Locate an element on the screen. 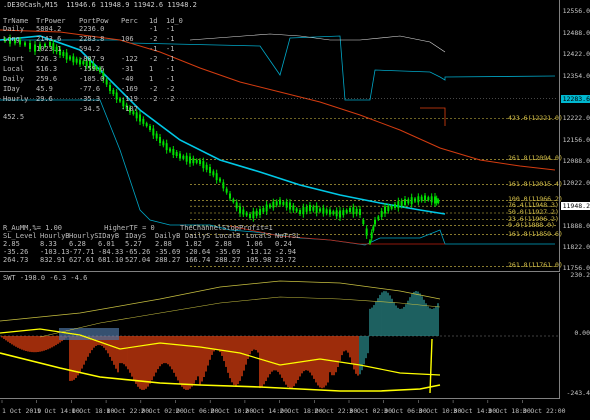 This screenshot has width=590, height=420. params-cell: 23.72 is located at coordinates (286, 260).